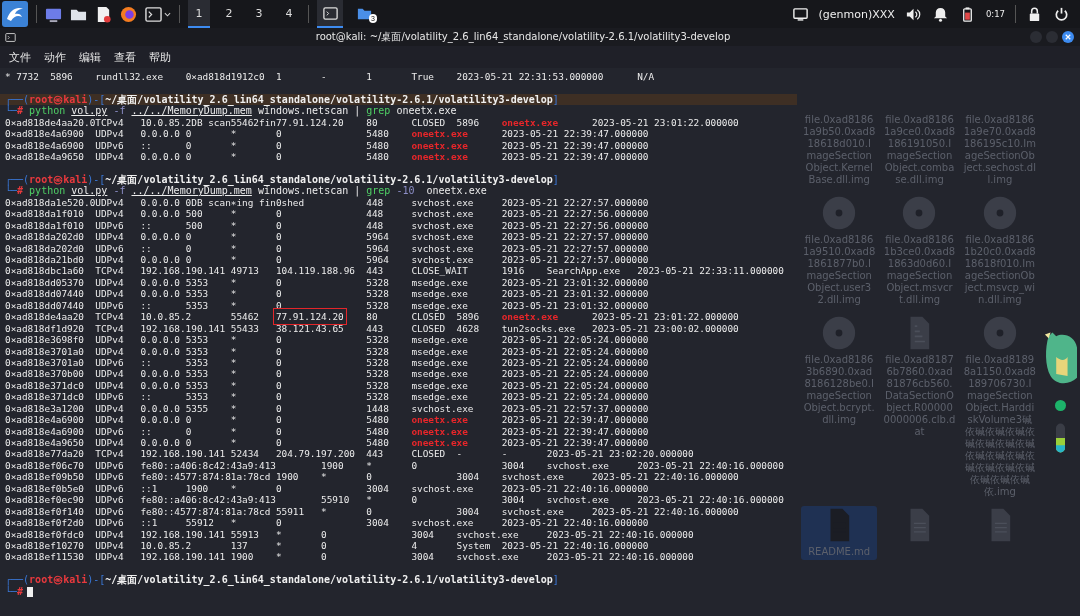 The width and height of the screenshot is (1080, 616). I want to click on output-line: 0×ad818ef0f2d0 UDPv6 ::1 55912 * 0 3004 svchost.exe 2023-05-21 22:40:16.000000, so click(327, 523).